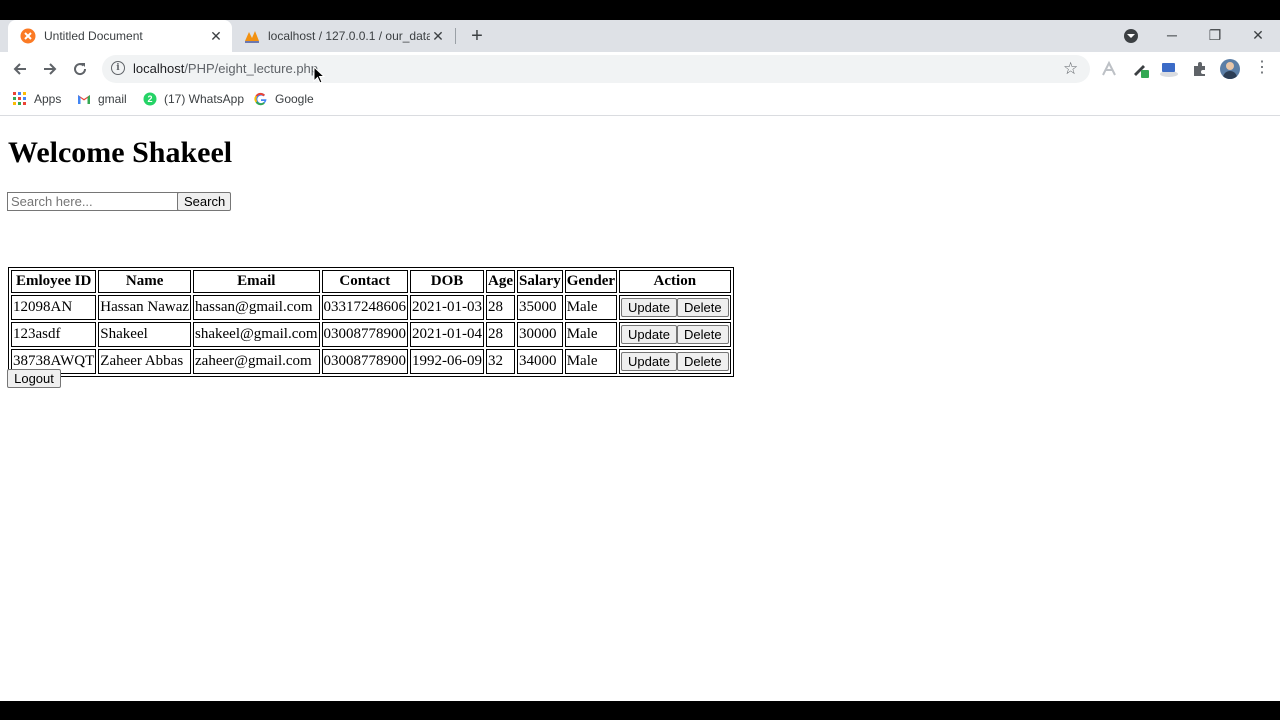 The height and width of the screenshot is (720, 1280). I want to click on profile-avatar, so click(1230, 69).